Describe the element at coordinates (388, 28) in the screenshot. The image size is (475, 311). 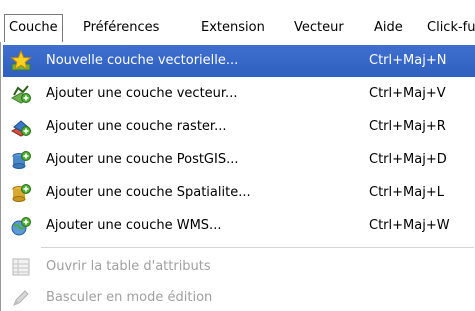
I see `menu-aide: Aide` at that location.